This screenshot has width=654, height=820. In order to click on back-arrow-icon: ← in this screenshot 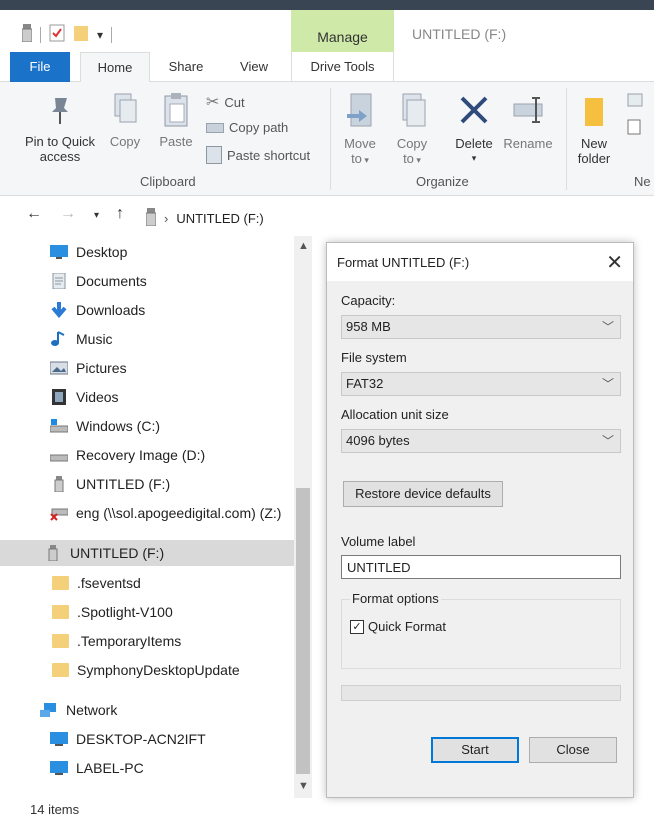, I will do `click(34, 214)`.